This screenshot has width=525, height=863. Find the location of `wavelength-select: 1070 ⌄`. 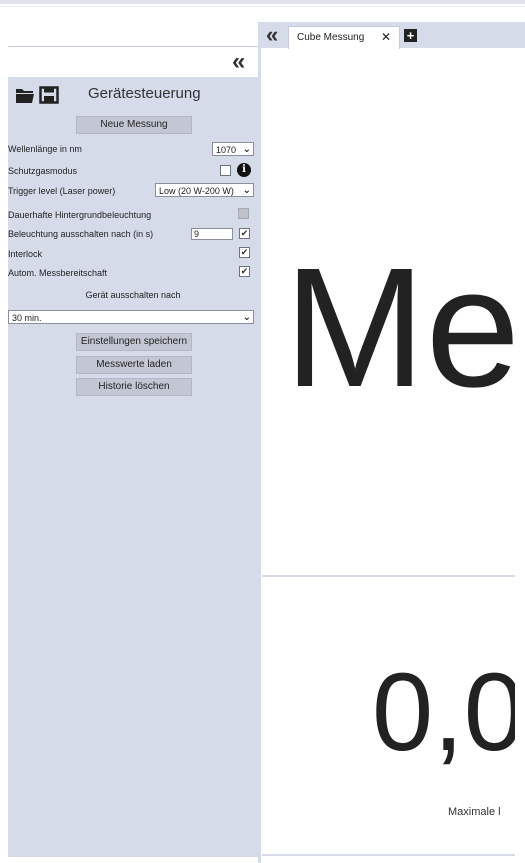

wavelength-select: 1070 ⌄ is located at coordinates (233, 149).